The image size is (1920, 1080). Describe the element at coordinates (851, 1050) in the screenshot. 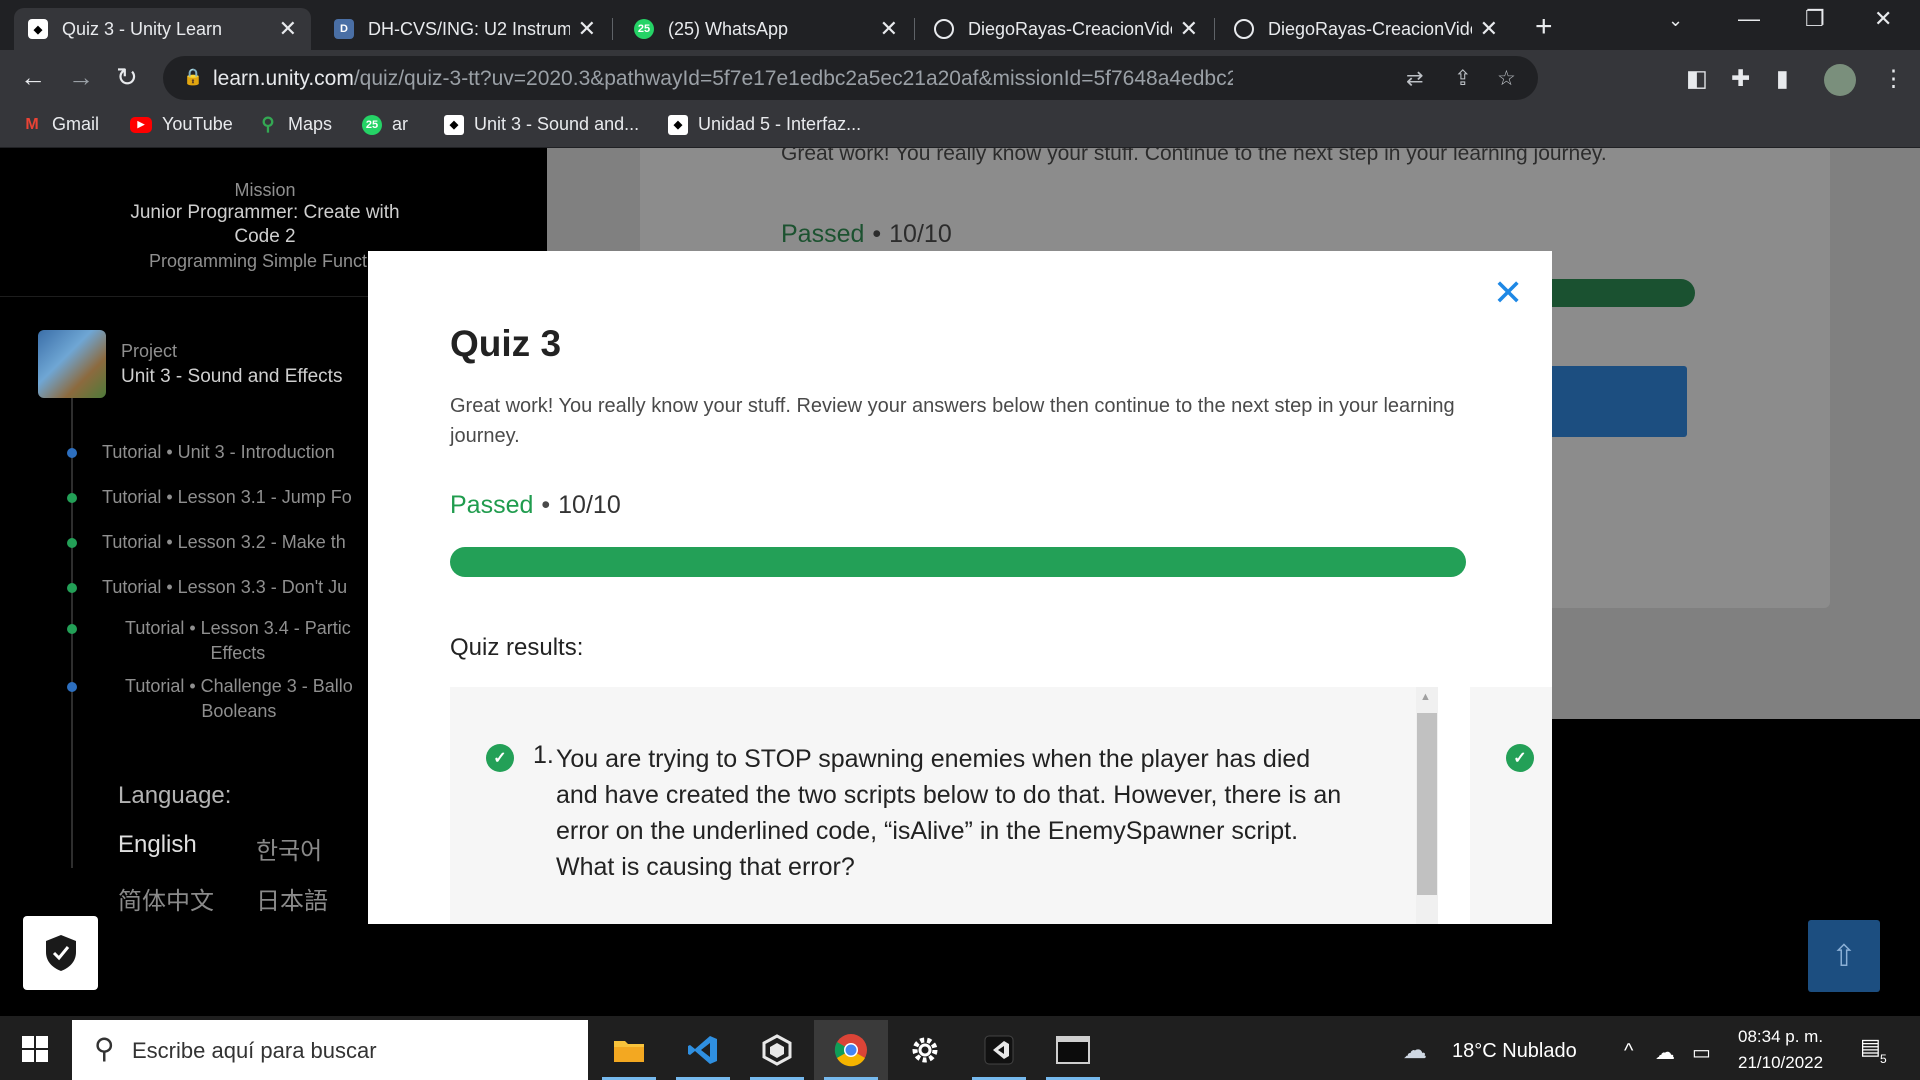

I see `chrome-icon` at that location.